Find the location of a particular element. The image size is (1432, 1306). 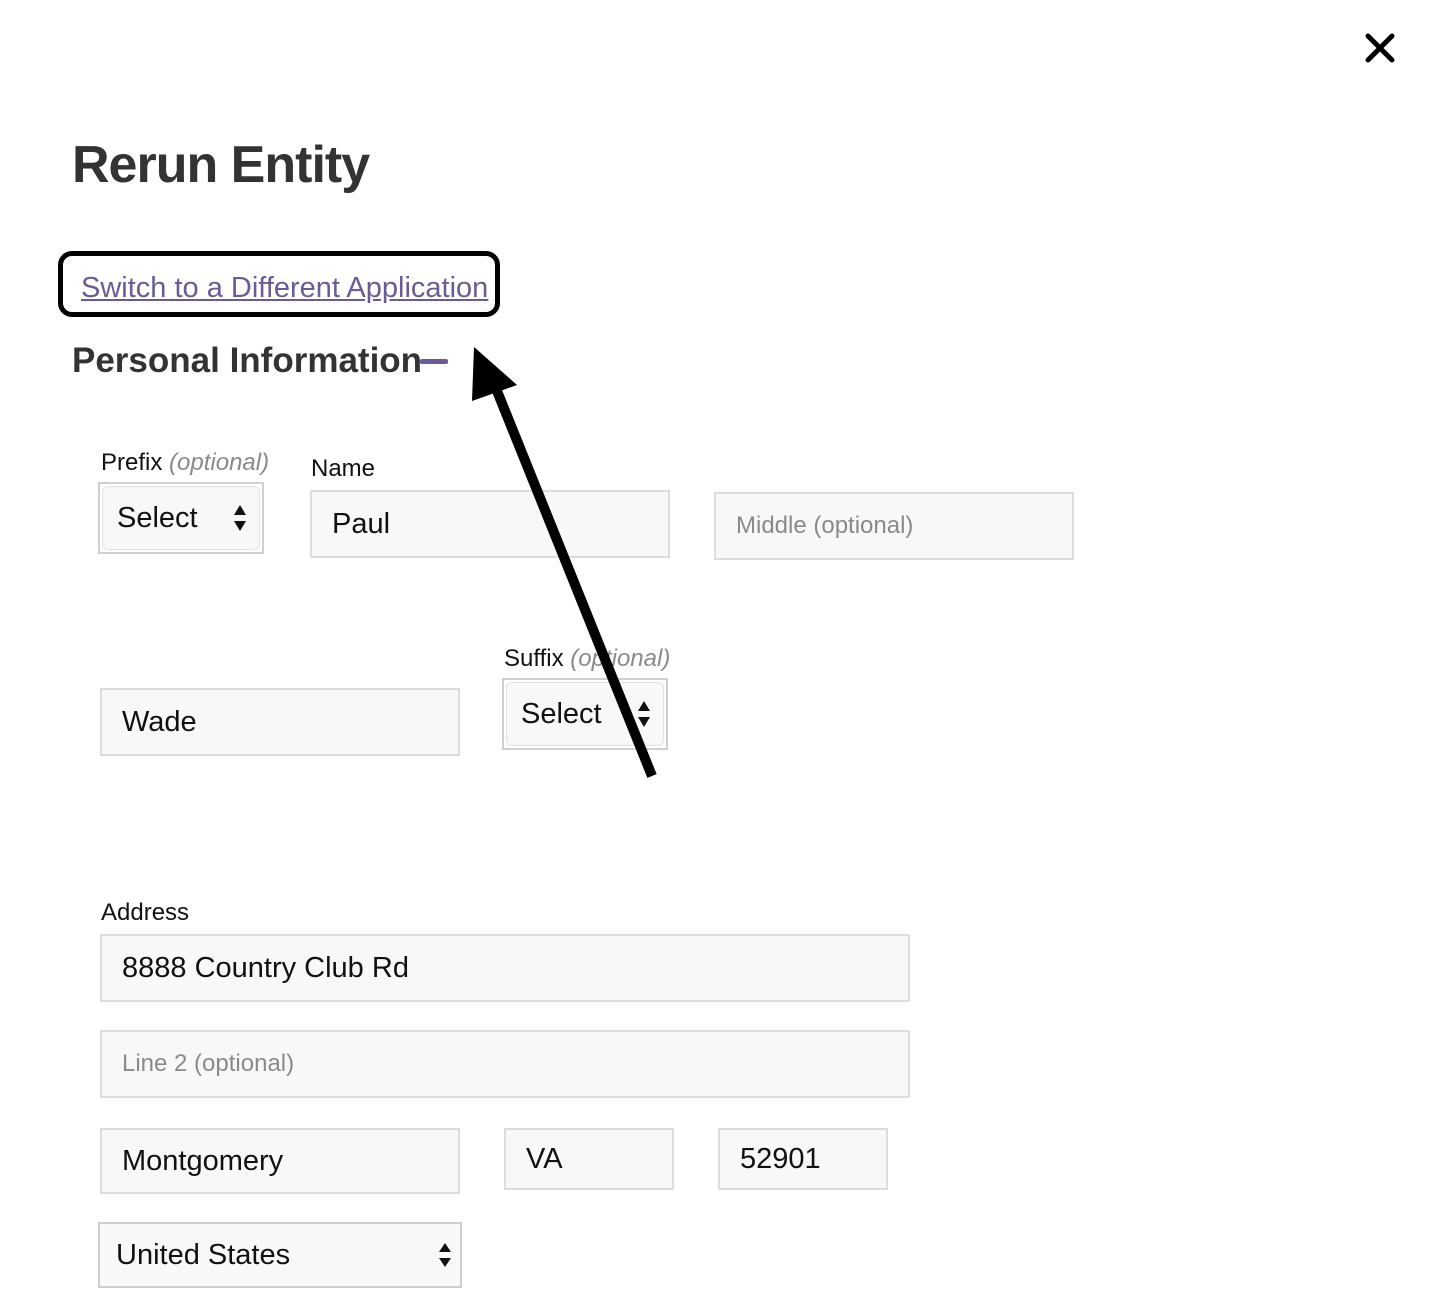

close-button is located at coordinates (1380, 48).